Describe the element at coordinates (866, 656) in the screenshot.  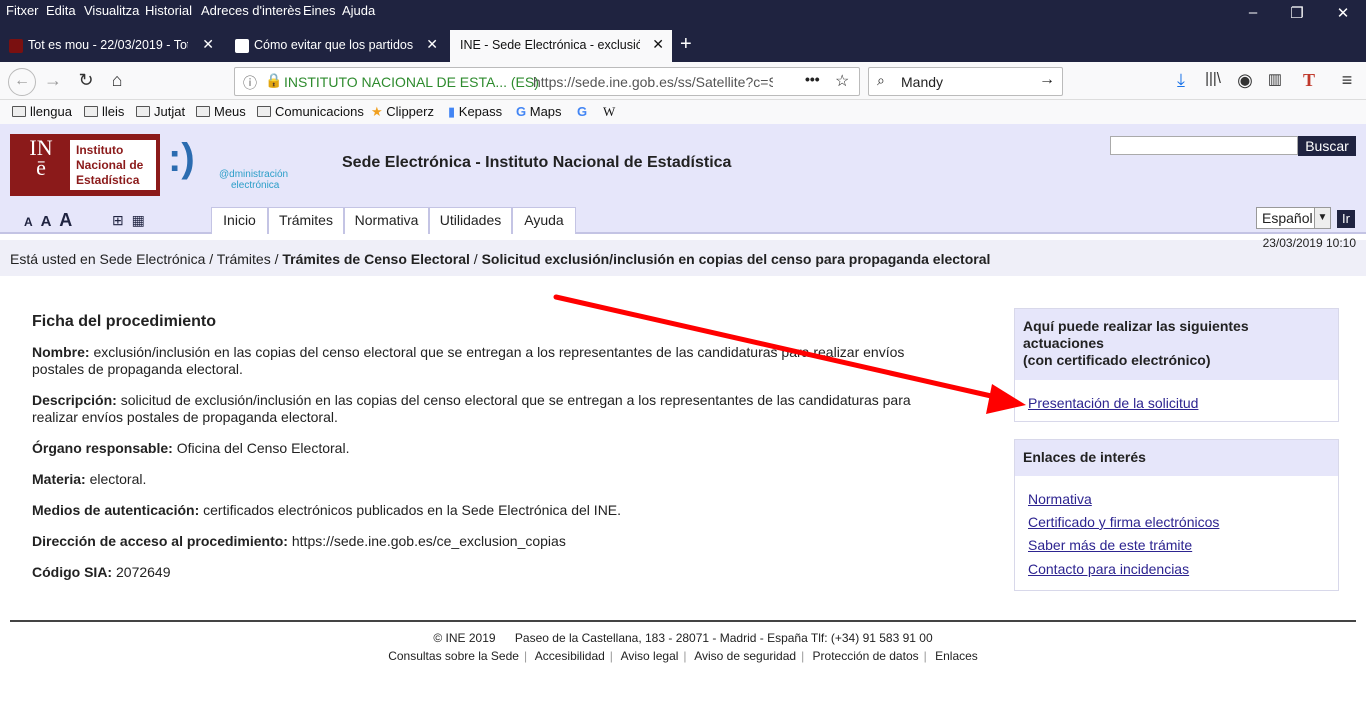
I see `footer-link-proteccion: Protección de datos` at that location.